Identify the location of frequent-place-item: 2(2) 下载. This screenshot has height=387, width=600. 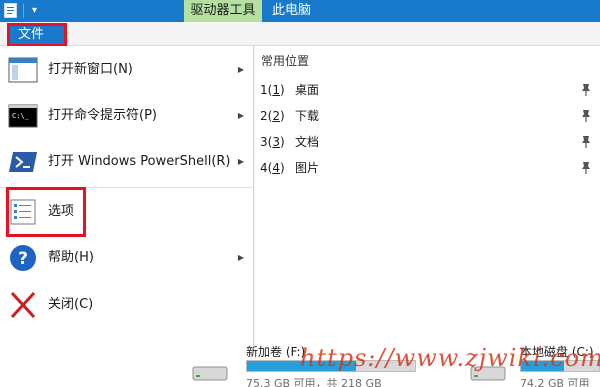
(427, 116).